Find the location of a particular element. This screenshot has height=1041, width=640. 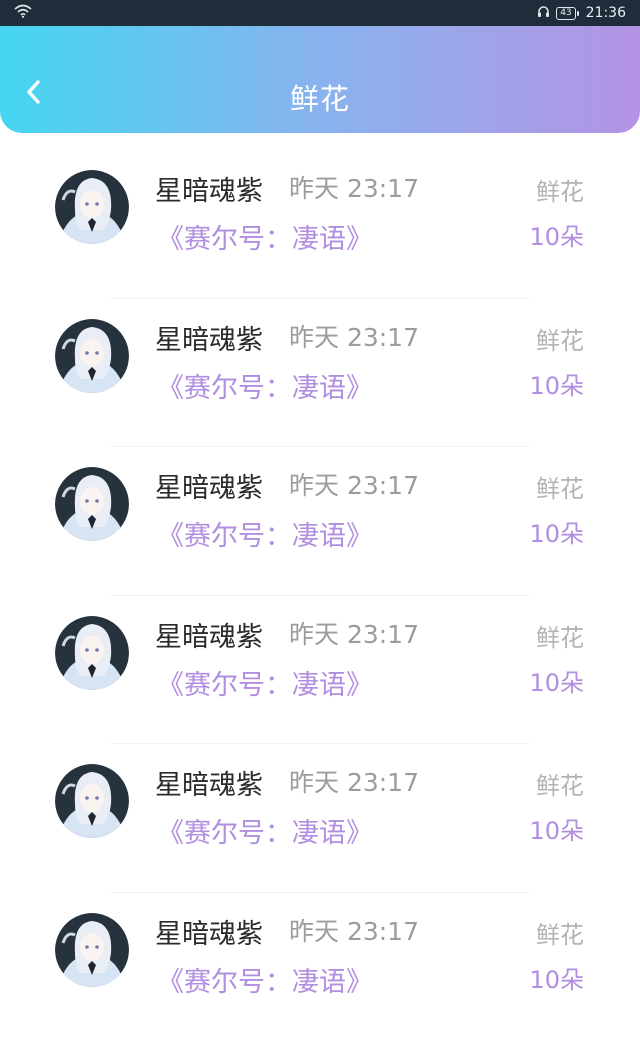

wifi-icon is located at coordinates (23, 13).